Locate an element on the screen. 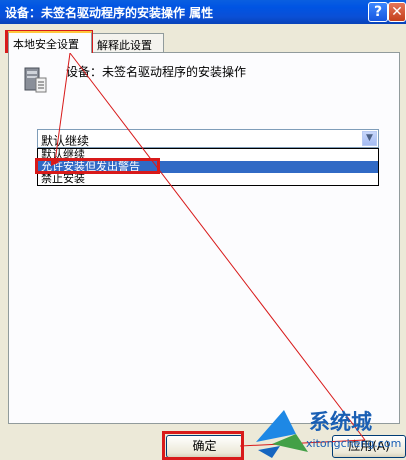 Image resolution: width=406 pixels, height=460 pixels. help-button: ? is located at coordinates (378, 12).